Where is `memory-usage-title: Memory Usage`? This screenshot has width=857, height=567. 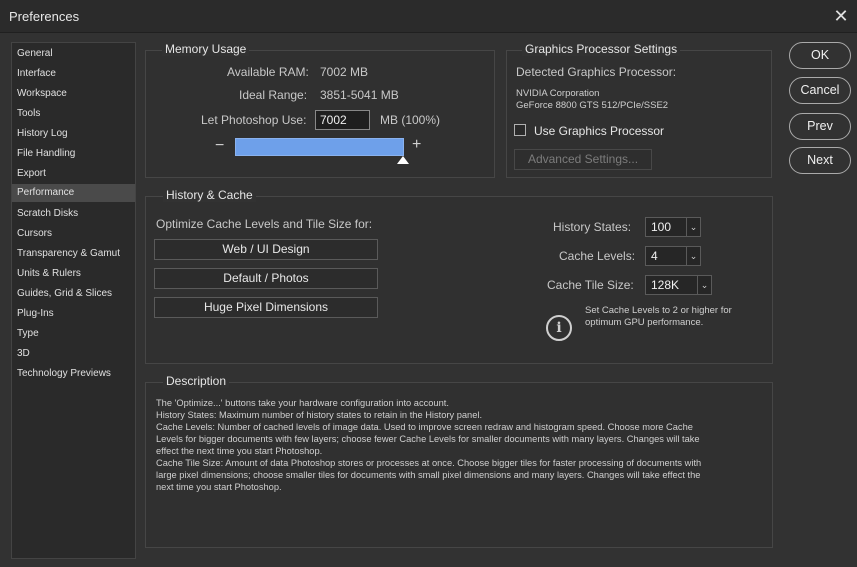 memory-usage-title: Memory Usage is located at coordinates (206, 49).